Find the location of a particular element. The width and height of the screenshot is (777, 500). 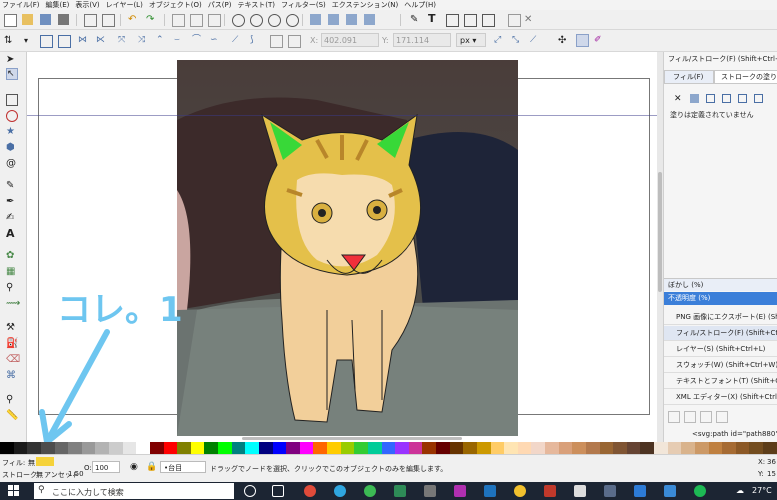

ungroup-icon is located at coordinates (333, 19).